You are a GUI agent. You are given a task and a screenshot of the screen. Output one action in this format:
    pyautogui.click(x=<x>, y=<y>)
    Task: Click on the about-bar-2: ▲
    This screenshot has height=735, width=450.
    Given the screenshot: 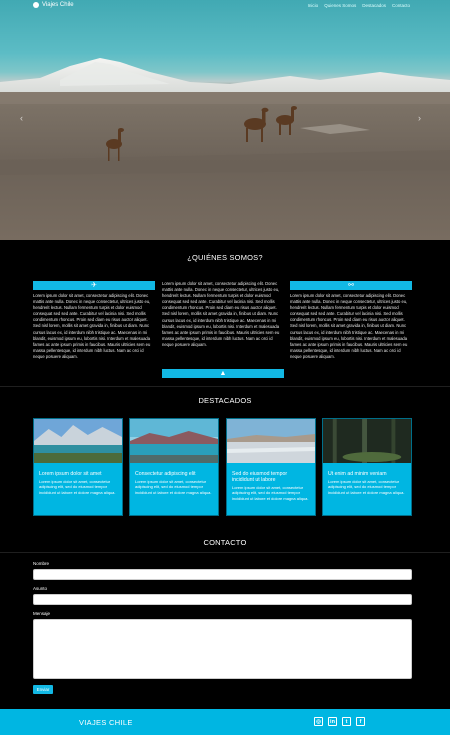 What is the action you would take?
    pyautogui.click(x=223, y=373)
    